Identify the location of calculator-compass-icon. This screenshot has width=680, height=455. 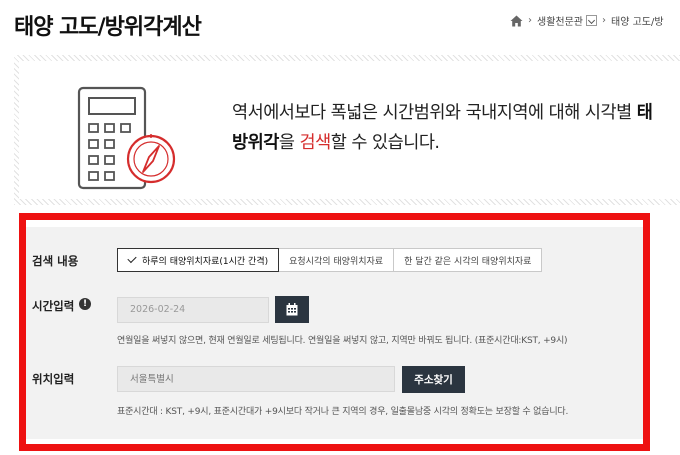
(126, 138).